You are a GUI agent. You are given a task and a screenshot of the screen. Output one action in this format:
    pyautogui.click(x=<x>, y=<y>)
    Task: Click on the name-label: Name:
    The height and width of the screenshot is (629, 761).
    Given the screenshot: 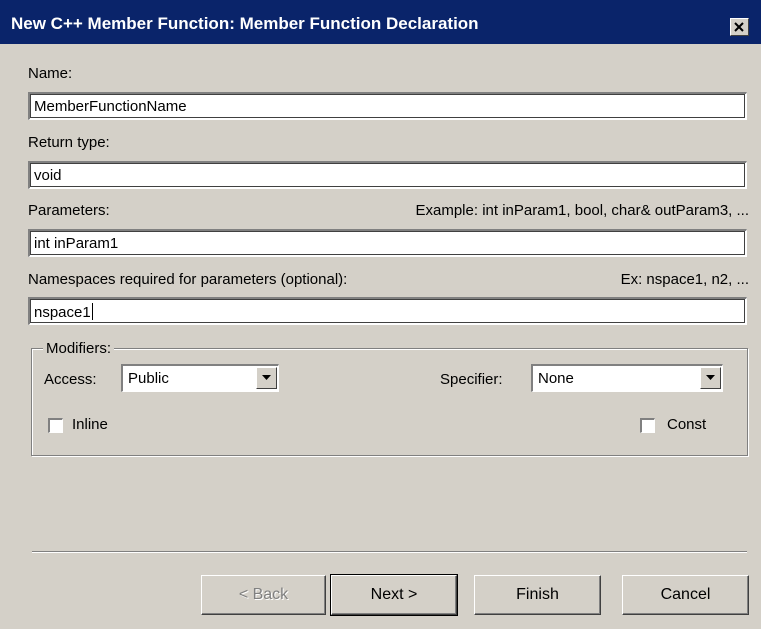 What is the action you would take?
    pyautogui.click(x=50, y=73)
    